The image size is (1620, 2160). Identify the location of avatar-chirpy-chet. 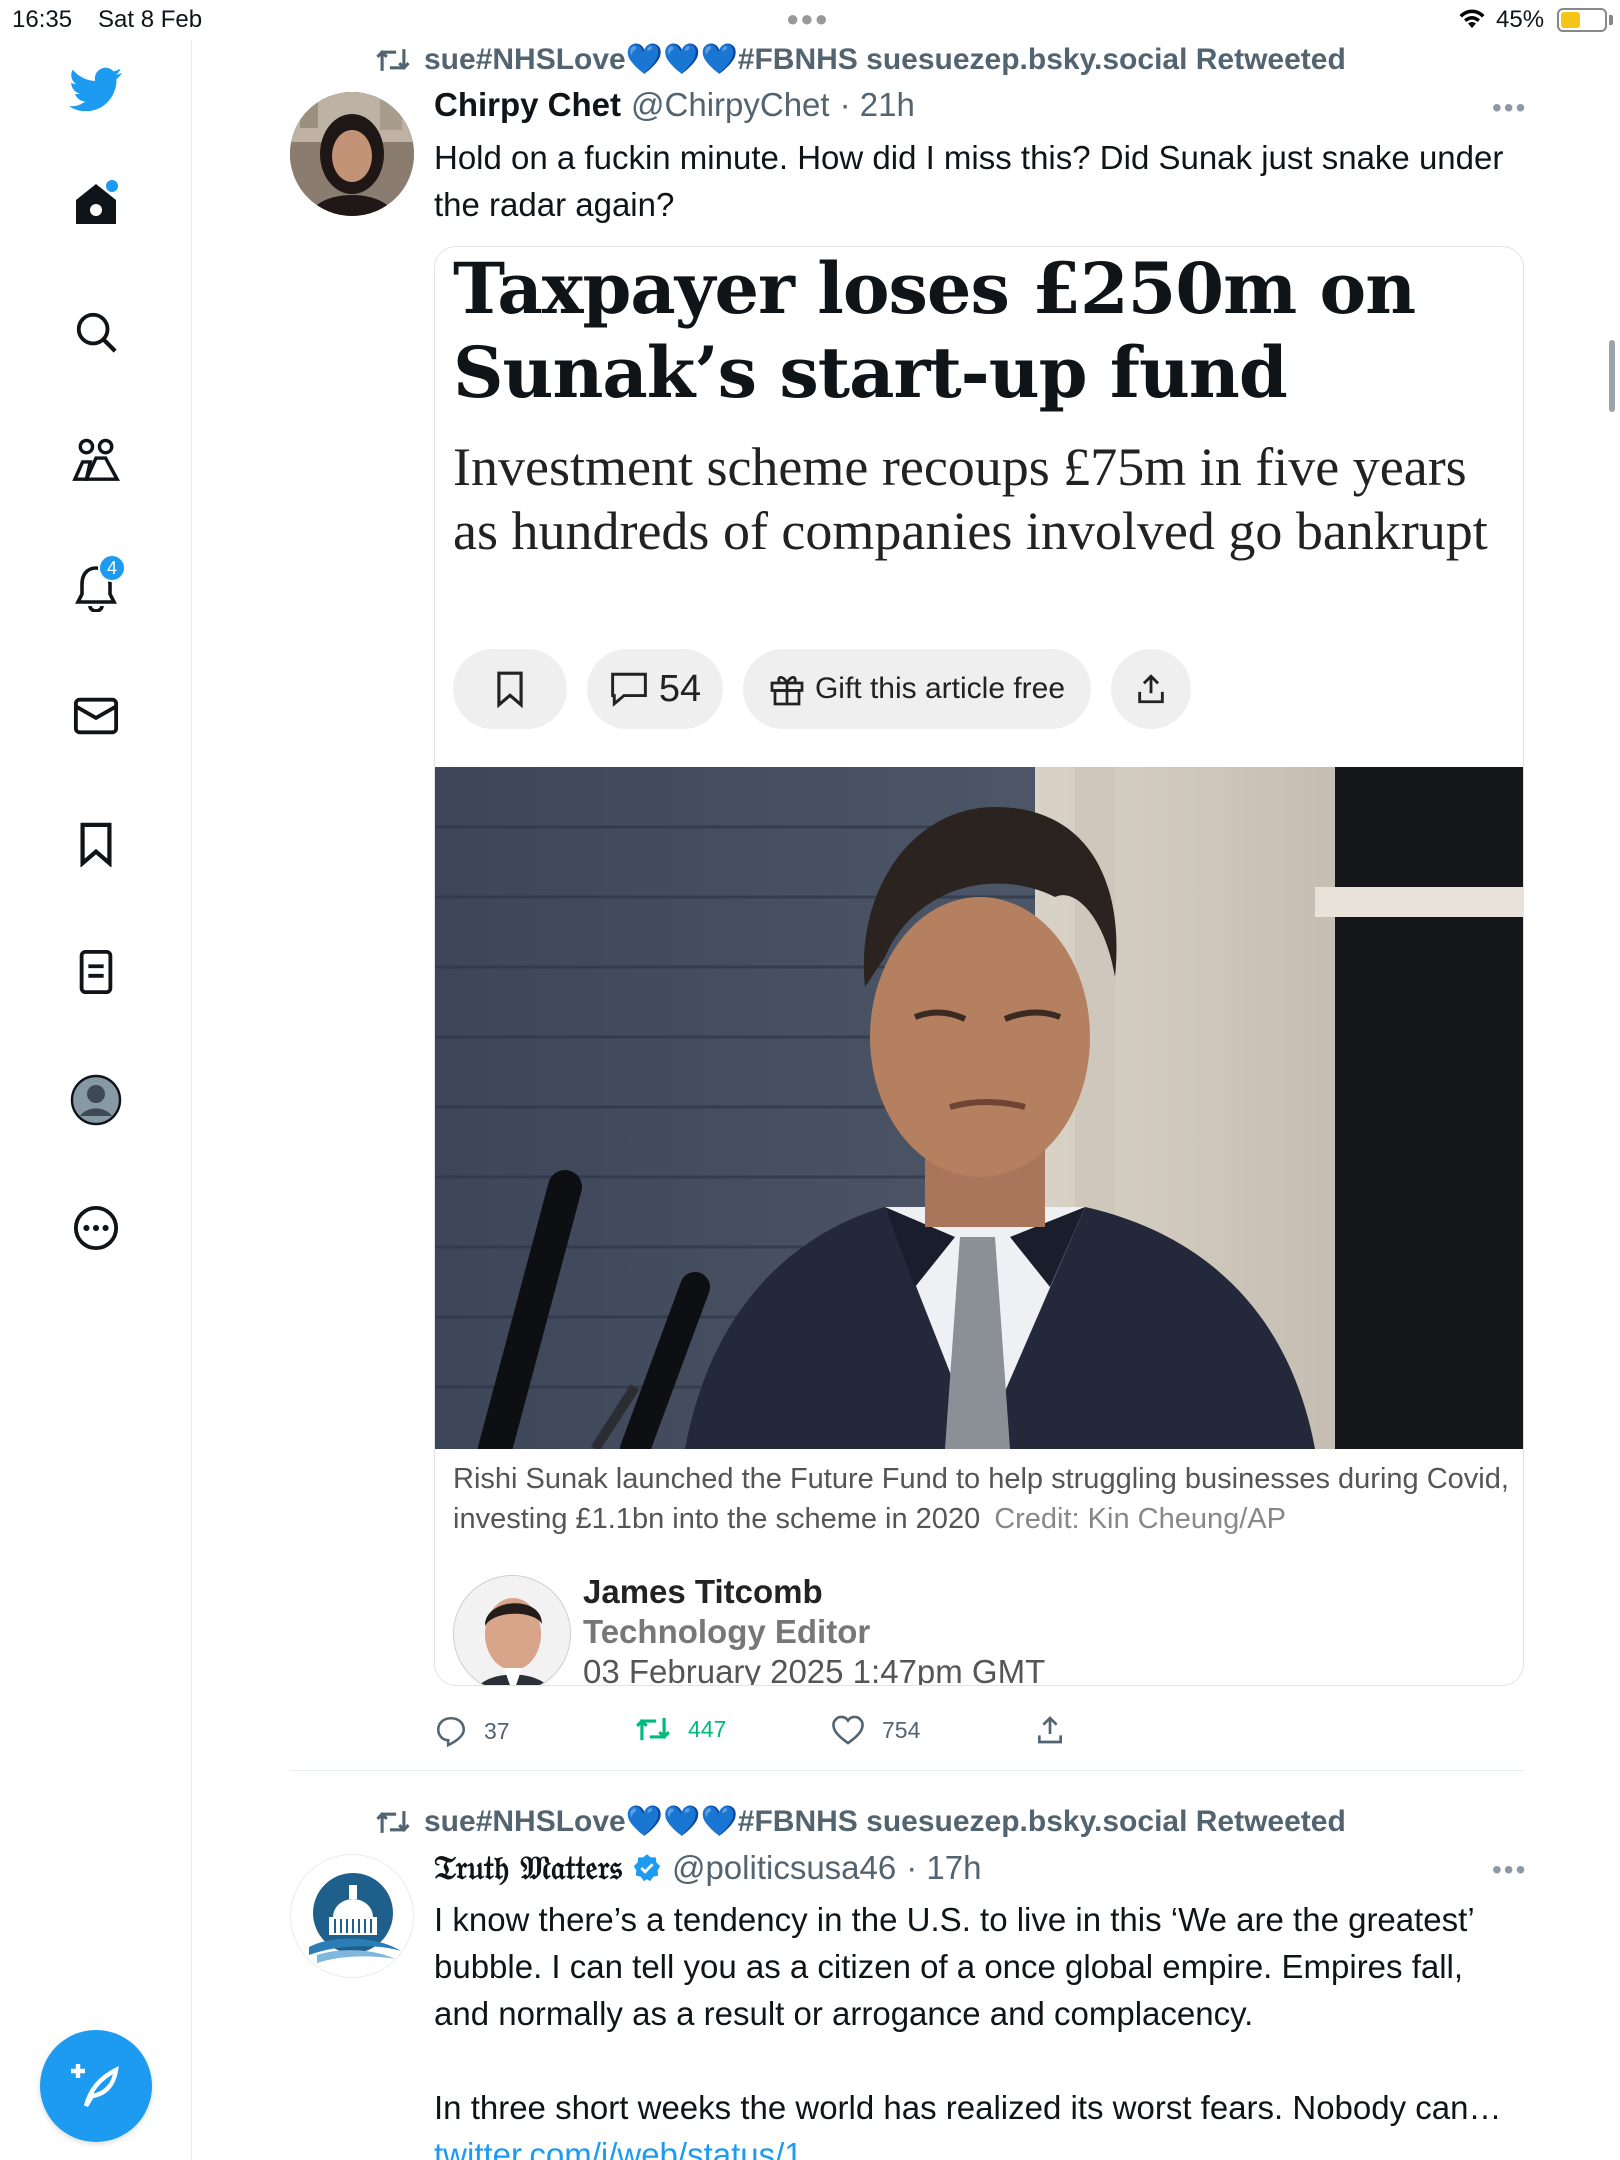
(352, 154).